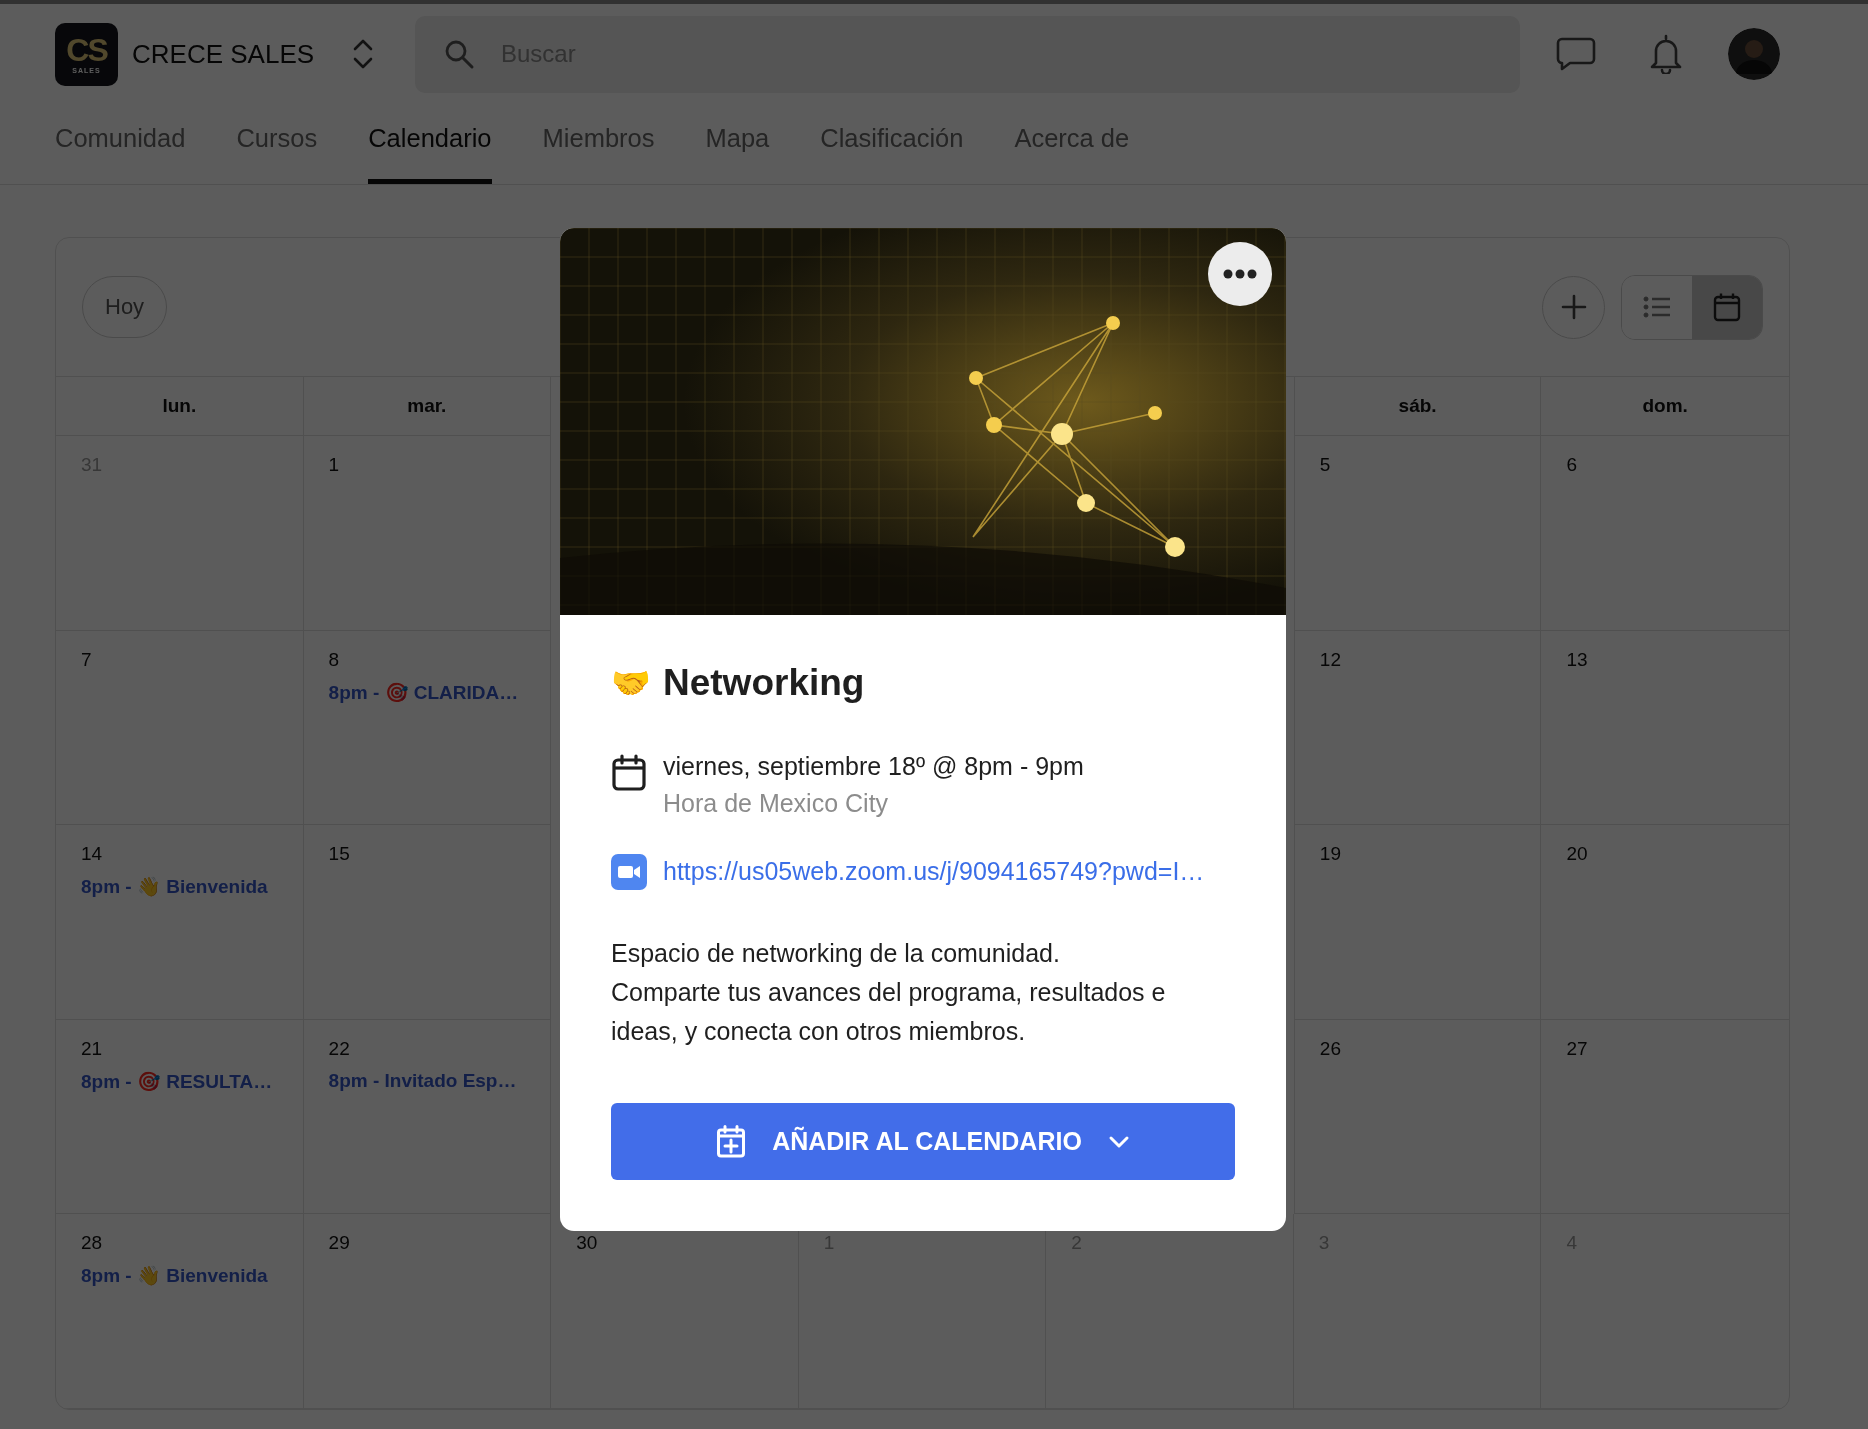 This screenshot has width=1868, height=1429. What do you see at coordinates (629, 872) in the screenshot?
I see `video-call-icon` at bounding box center [629, 872].